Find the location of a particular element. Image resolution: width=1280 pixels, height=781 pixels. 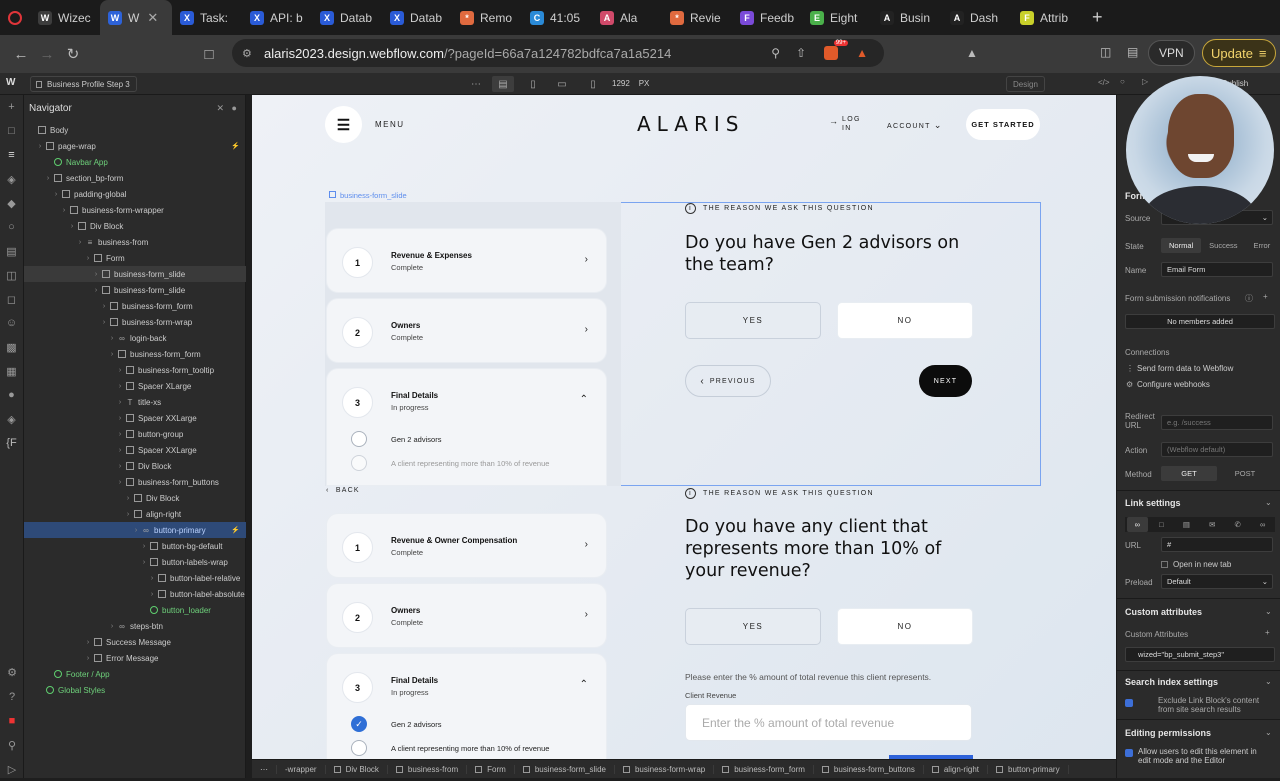

navigator-item: › Form is located at coordinates (135, 258).